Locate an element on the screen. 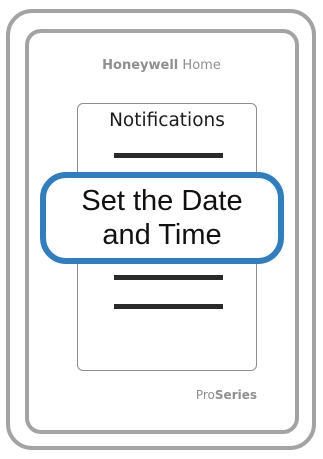 The width and height of the screenshot is (323, 459). brand-name-bold: Honeywell is located at coordinates (140, 65).